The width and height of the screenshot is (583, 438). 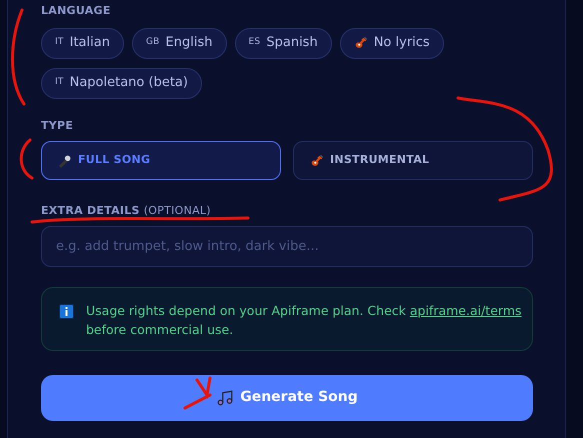 I want to click on section-label: TYPE, so click(x=57, y=126).